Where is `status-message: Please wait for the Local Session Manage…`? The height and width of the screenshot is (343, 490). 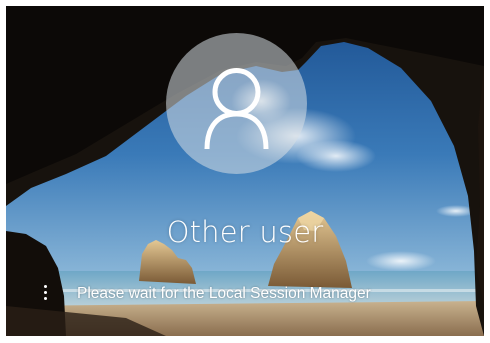
status-message: Please wait for the Local Session Manage… is located at coordinates (224, 293).